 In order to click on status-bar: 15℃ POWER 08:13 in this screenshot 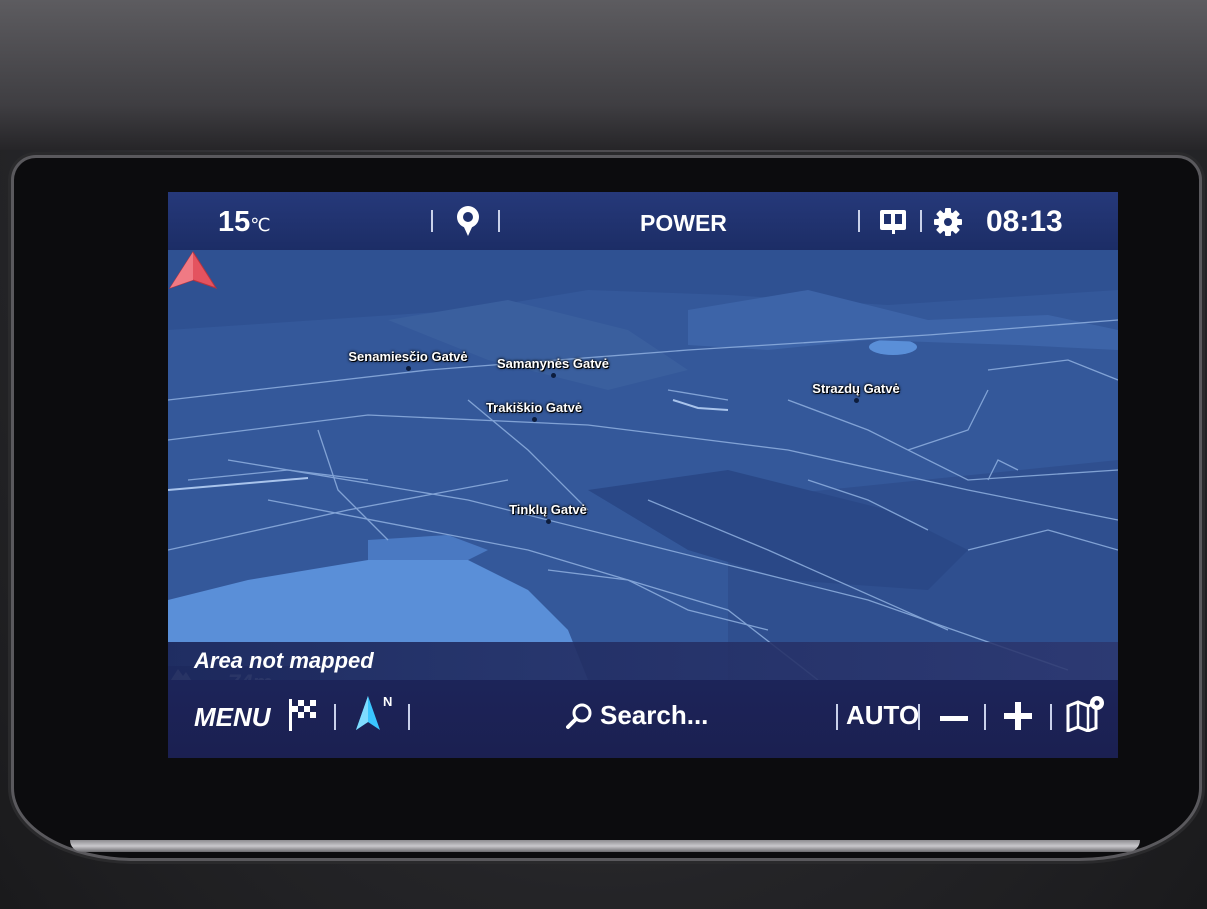, I will do `click(643, 221)`.